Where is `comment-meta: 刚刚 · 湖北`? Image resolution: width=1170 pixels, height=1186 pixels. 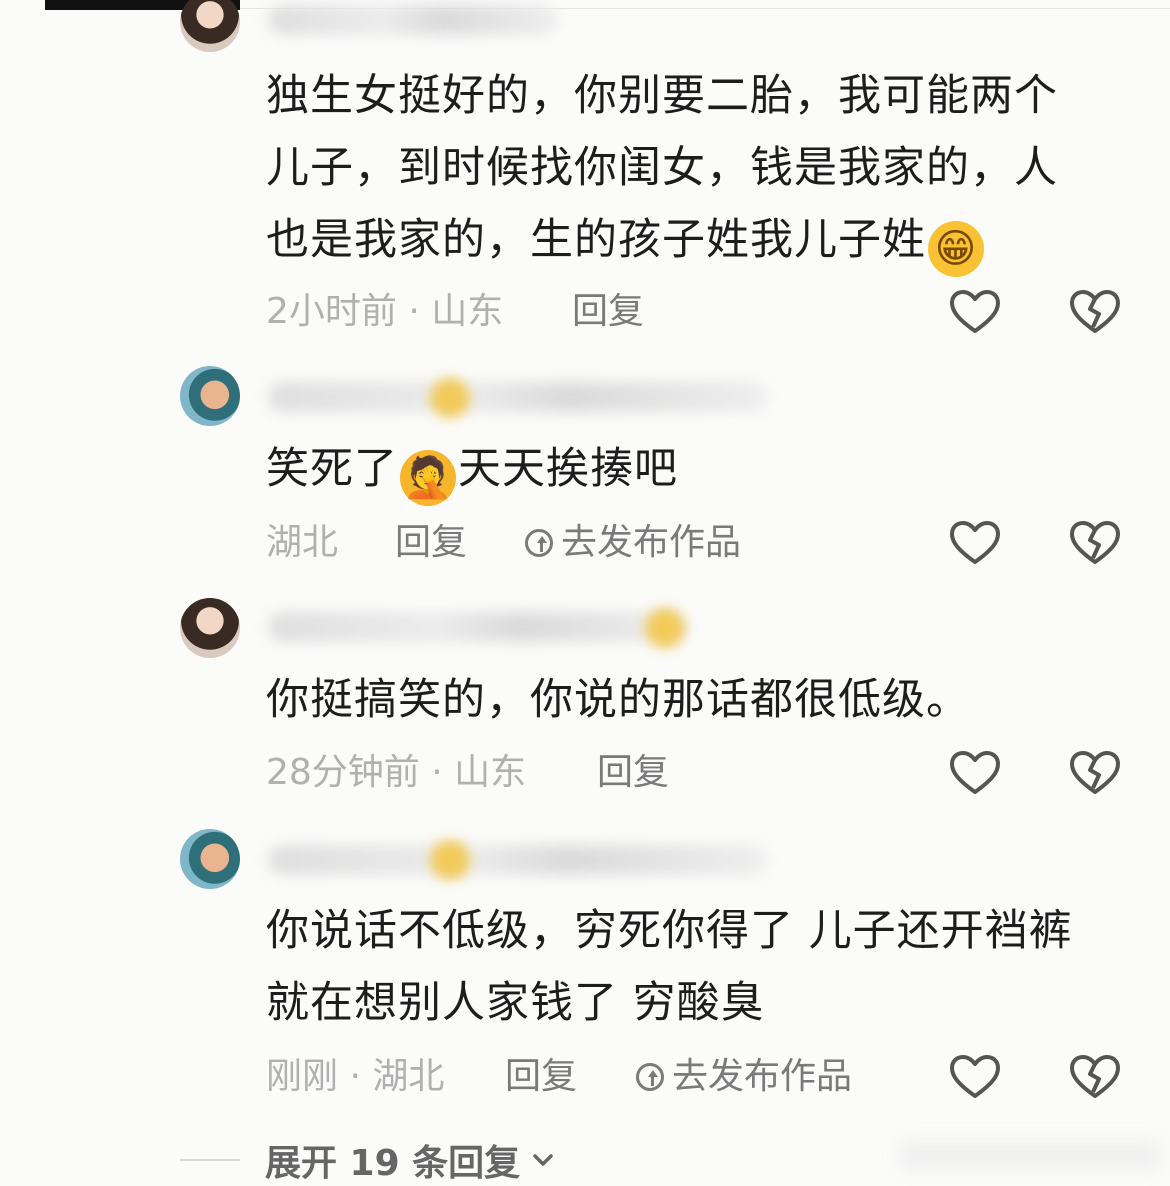 comment-meta: 刚刚 · 湖北 is located at coordinates (355, 1076).